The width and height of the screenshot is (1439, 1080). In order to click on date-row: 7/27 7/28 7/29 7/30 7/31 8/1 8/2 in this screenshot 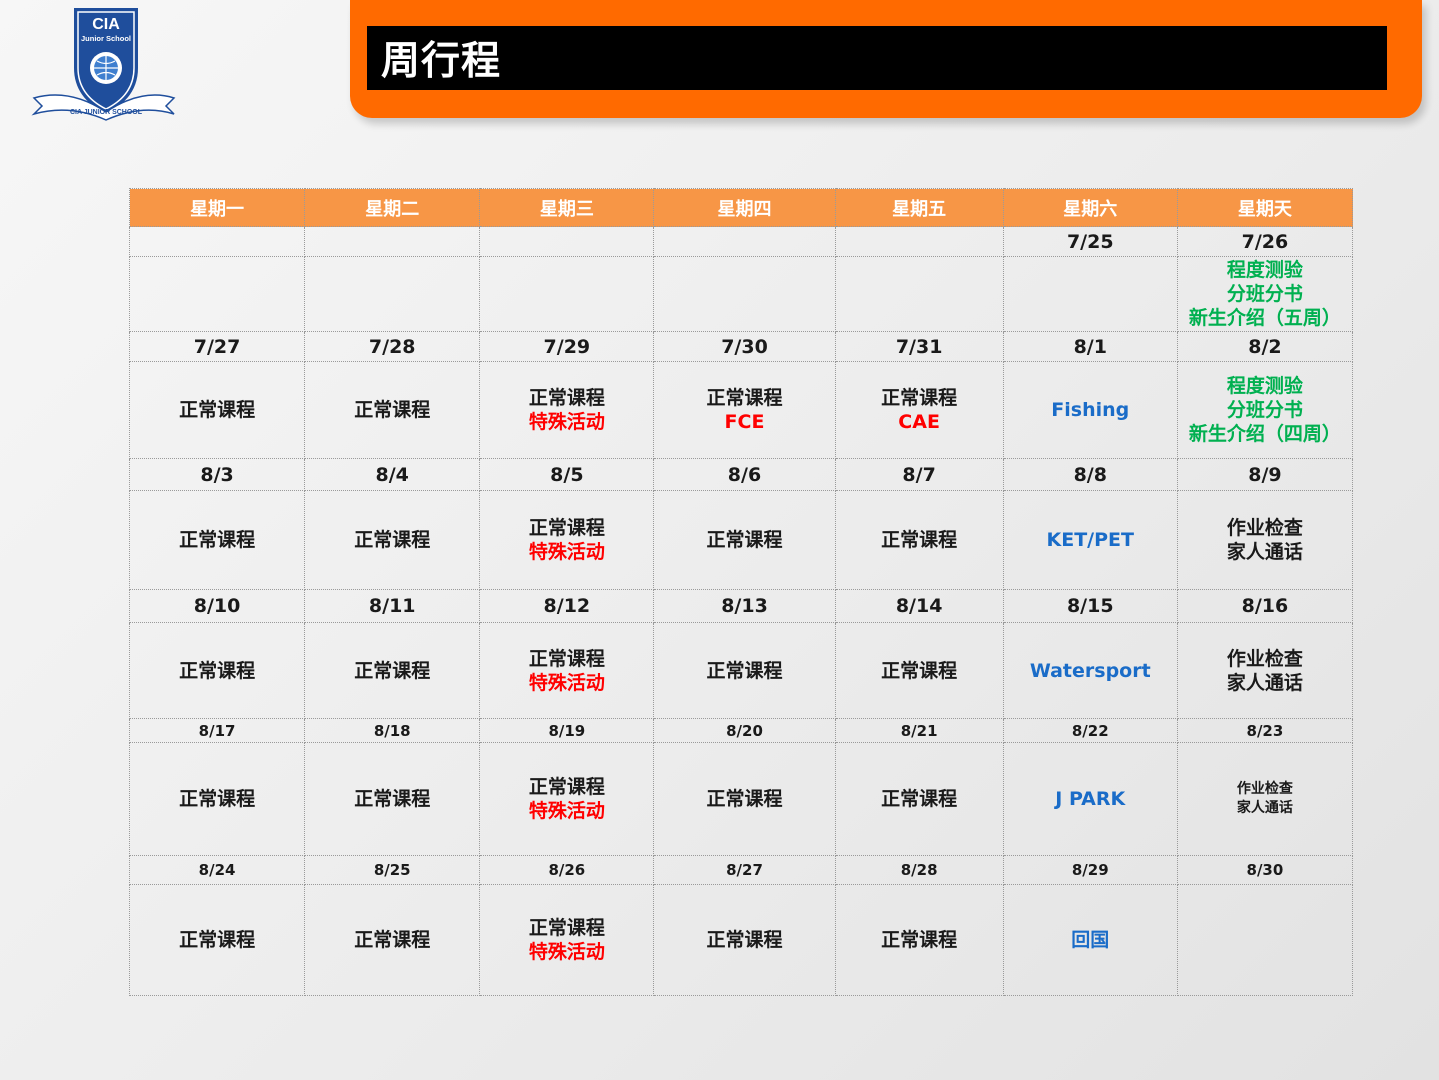, I will do `click(741, 346)`.